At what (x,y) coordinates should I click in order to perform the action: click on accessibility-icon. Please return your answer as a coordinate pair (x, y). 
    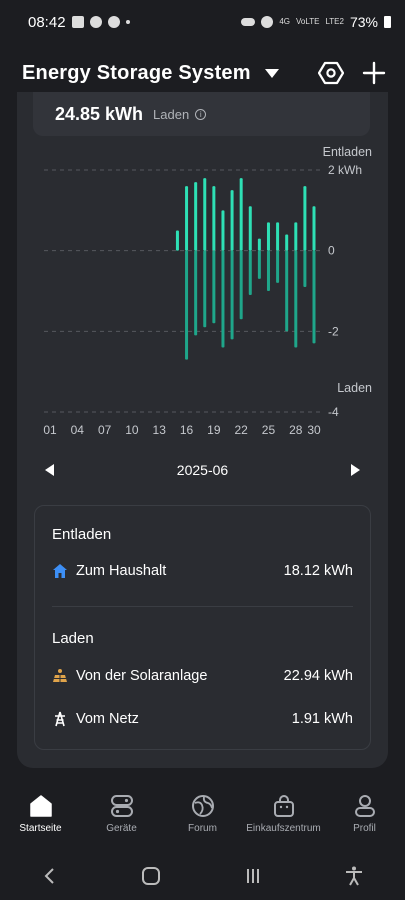
    Looking at the image, I should click on (354, 876).